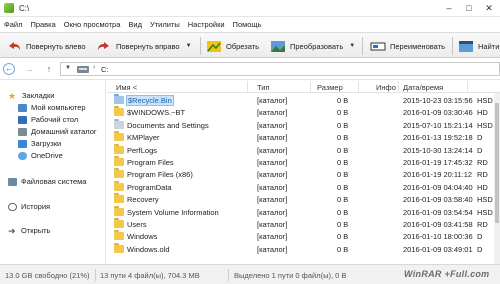  What do you see at coordinates (489, 46) in the screenshot?
I see `find-label: Найти` at bounding box center [489, 46].